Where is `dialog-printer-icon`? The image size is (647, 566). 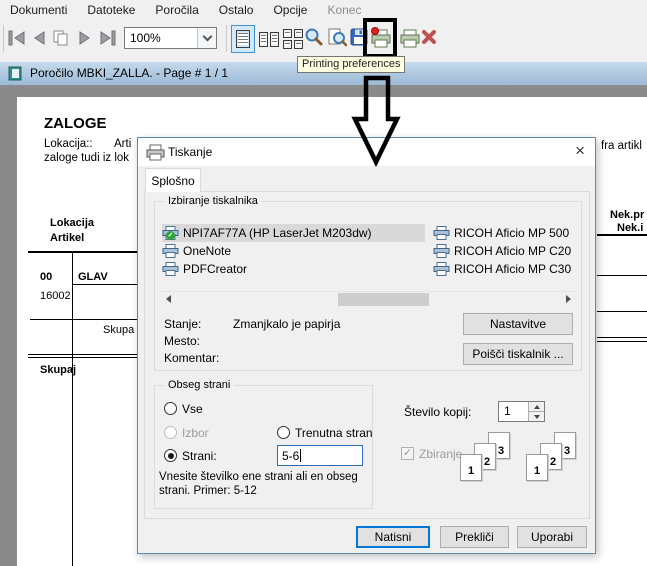 dialog-printer-icon is located at coordinates (155, 152).